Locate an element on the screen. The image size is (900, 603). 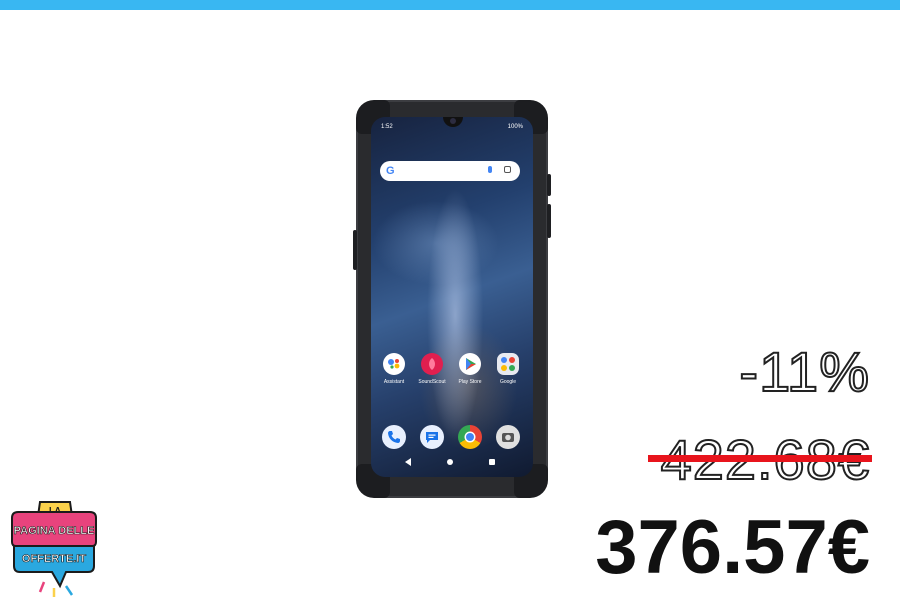
messages-icon is located at coordinates (432, 437).